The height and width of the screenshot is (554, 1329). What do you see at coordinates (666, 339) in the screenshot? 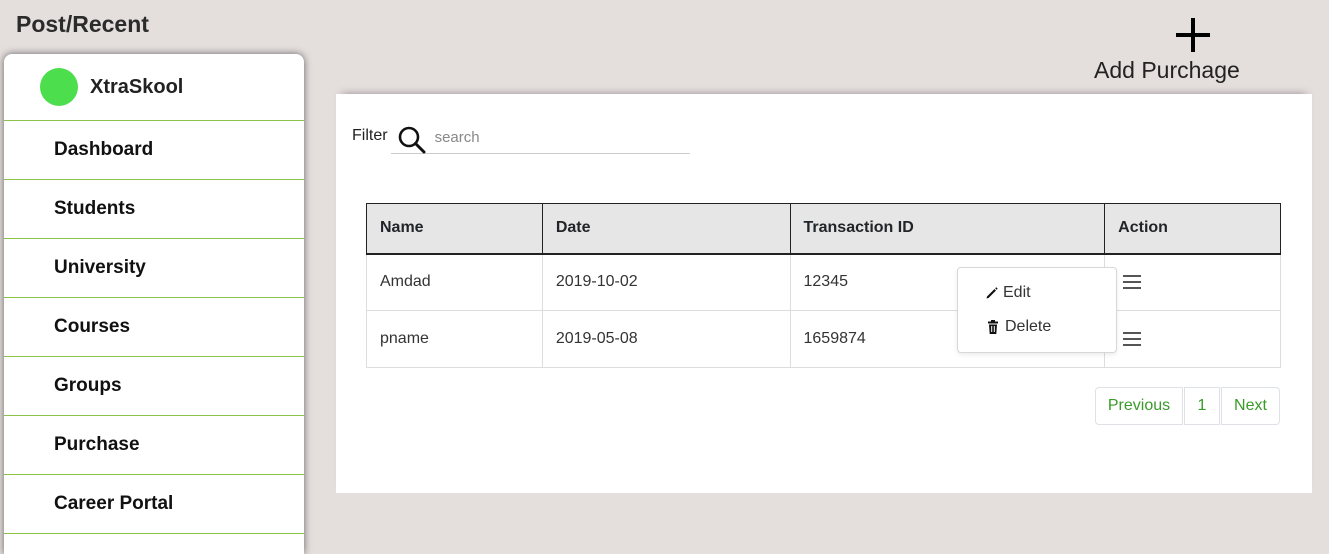
I see `cell-date: 2019-05-08` at bounding box center [666, 339].